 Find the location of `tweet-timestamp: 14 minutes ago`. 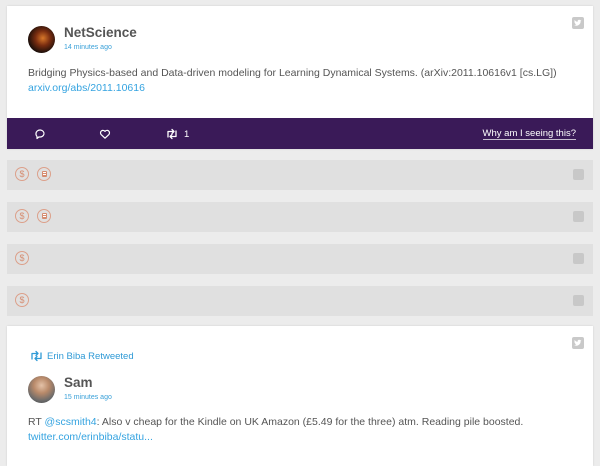

tweet-timestamp: 14 minutes ago is located at coordinates (100, 48).